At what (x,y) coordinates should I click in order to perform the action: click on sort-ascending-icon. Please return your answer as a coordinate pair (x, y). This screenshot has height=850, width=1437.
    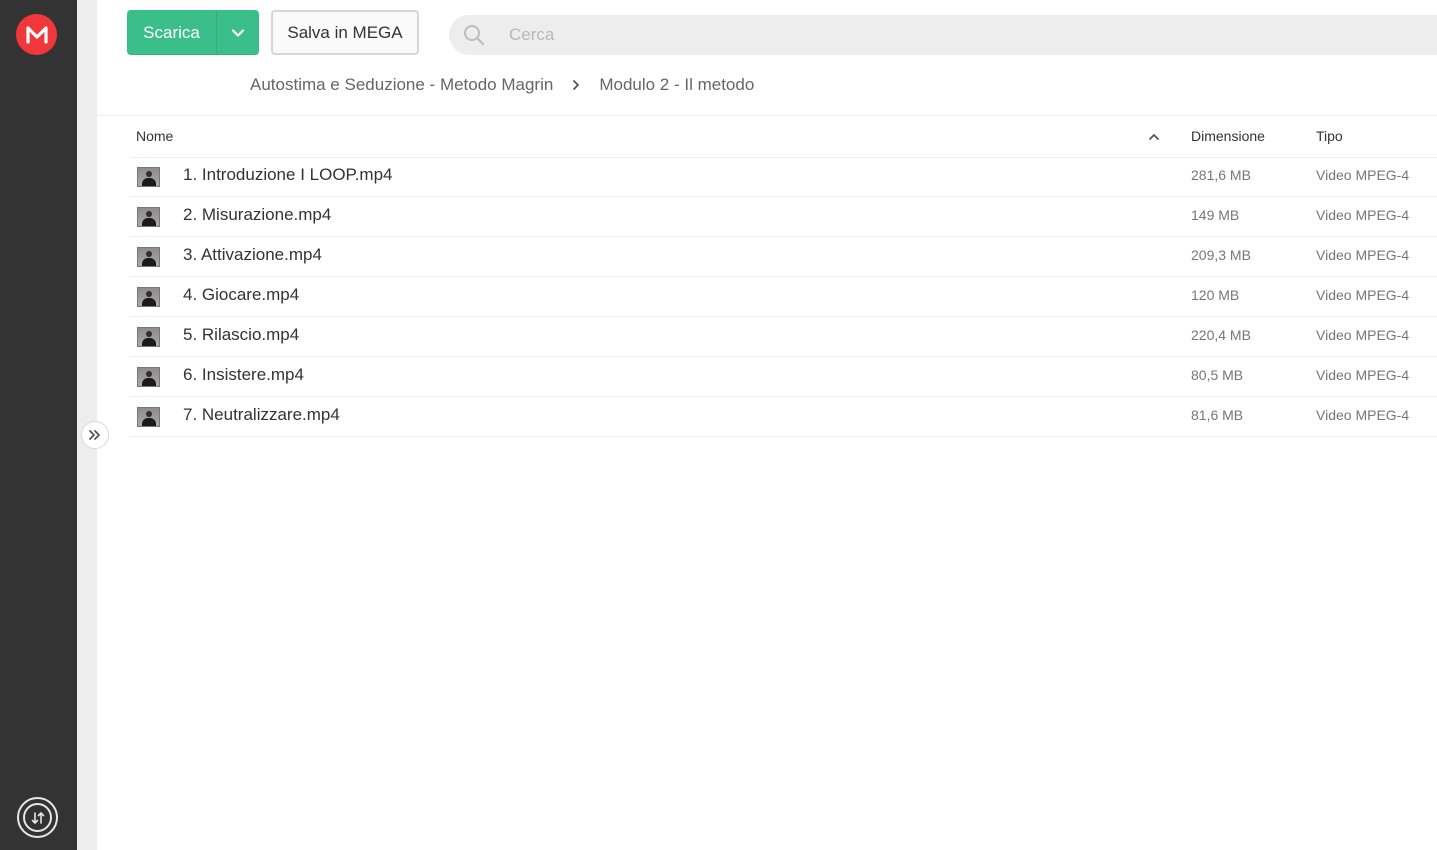
    Looking at the image, I should click on (1154, 137).